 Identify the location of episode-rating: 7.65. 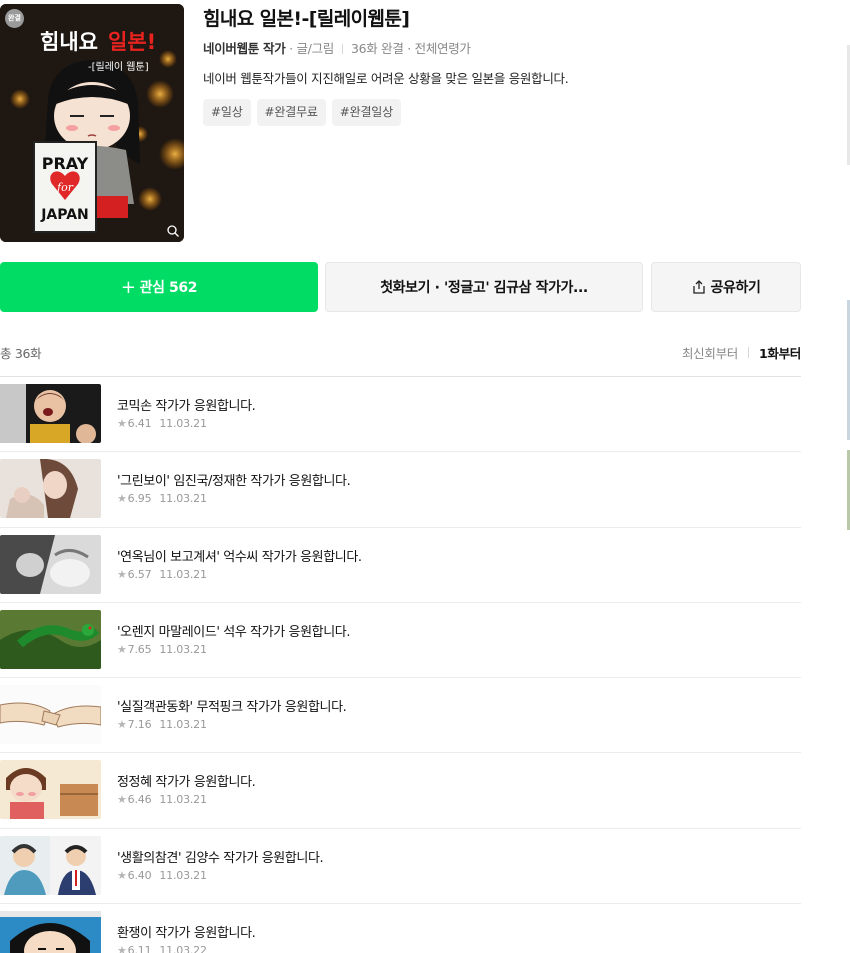
(139, 649).